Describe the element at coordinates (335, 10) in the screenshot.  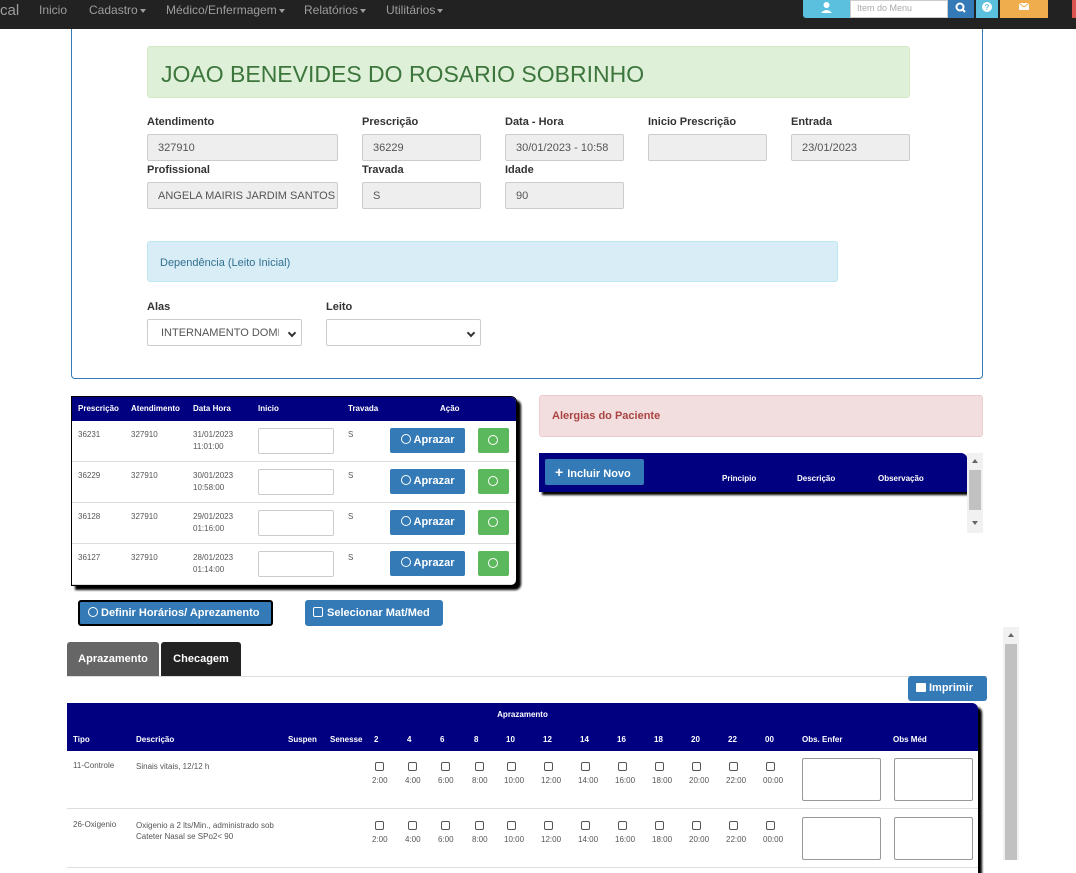
I see `nav-relatorios: Relatórios` at that location.